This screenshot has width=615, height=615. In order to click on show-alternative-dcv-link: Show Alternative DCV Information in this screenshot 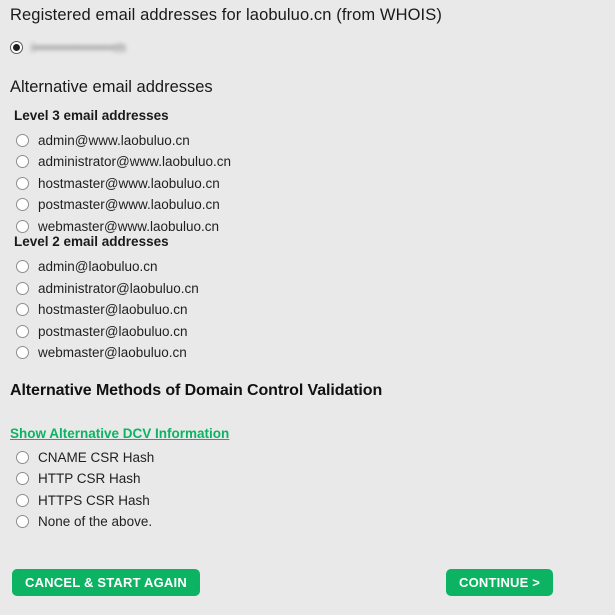, I will do `click(119, 433)`.